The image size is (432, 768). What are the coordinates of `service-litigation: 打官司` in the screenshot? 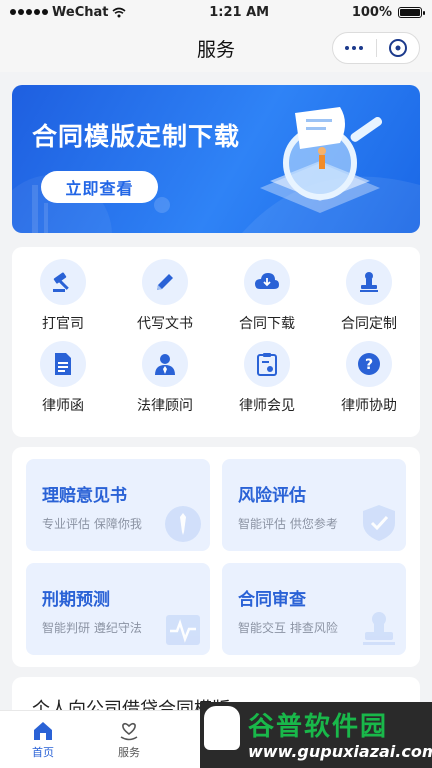 It's located at (63, 296).